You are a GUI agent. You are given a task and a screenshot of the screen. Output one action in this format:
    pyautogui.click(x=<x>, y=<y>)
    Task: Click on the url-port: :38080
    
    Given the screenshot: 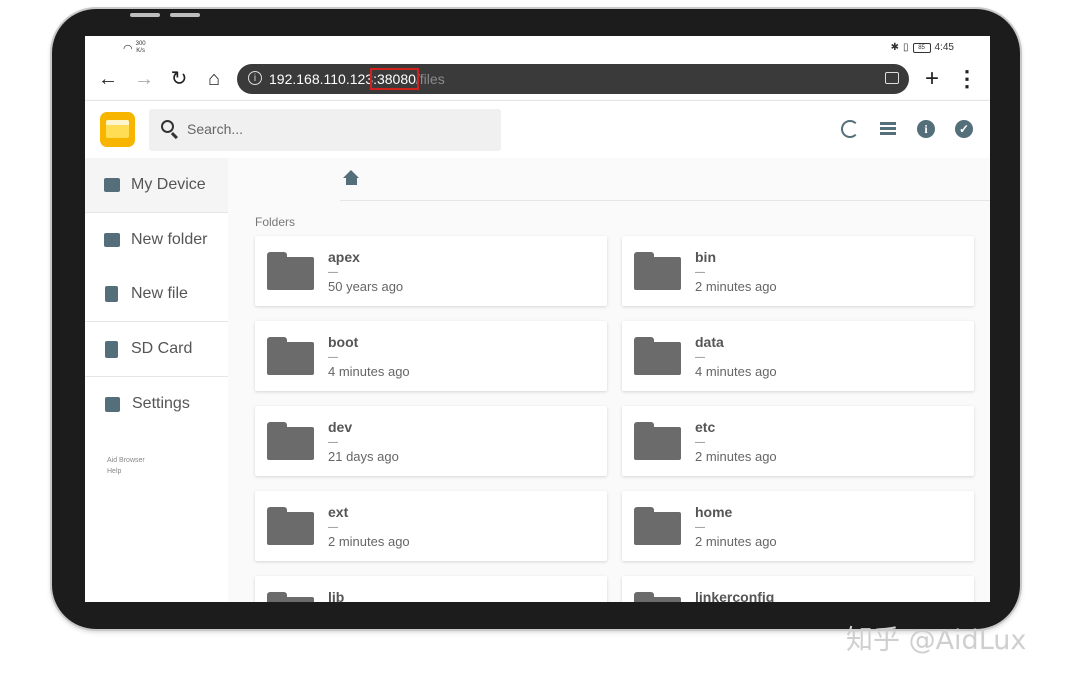 What is the action you would take?
    pyautogui.click(x=394, y=79)
    